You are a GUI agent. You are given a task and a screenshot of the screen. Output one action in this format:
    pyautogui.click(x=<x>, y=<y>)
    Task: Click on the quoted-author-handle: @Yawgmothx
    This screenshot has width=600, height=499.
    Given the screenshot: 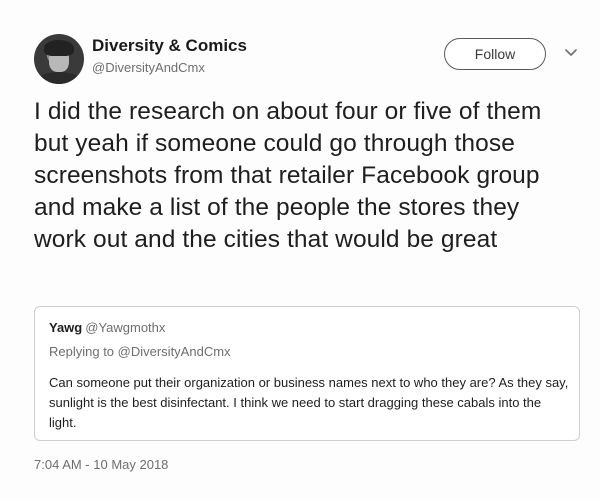 What is the action you would take?
    pyautogui.click(x=125, y=327)
    